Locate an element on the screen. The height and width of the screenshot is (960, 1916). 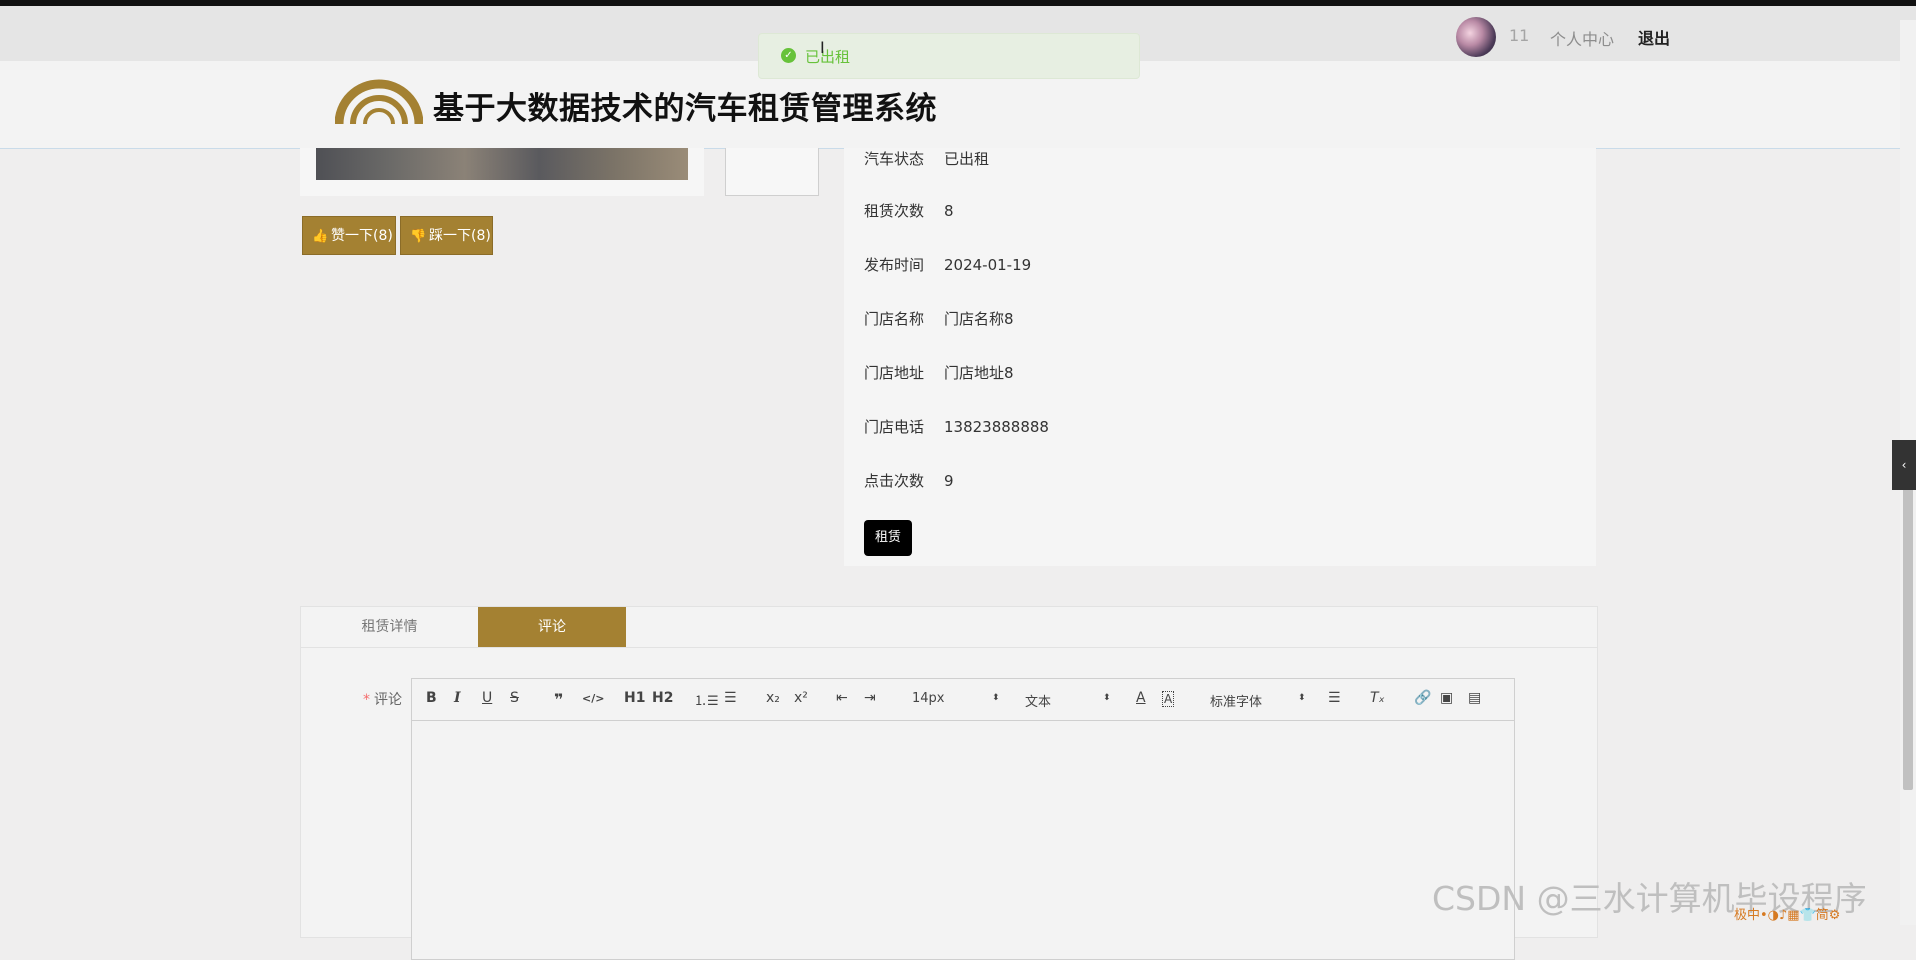
info-value: 9 is located at coordinates (949, 481).